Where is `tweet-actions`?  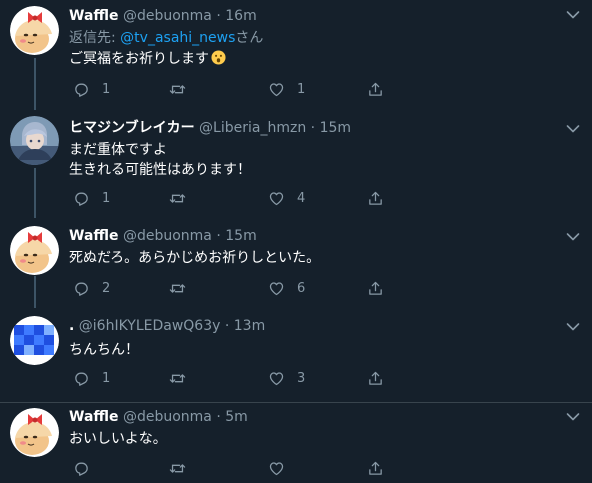 tweet-actions is located at coordinates (319, 468).